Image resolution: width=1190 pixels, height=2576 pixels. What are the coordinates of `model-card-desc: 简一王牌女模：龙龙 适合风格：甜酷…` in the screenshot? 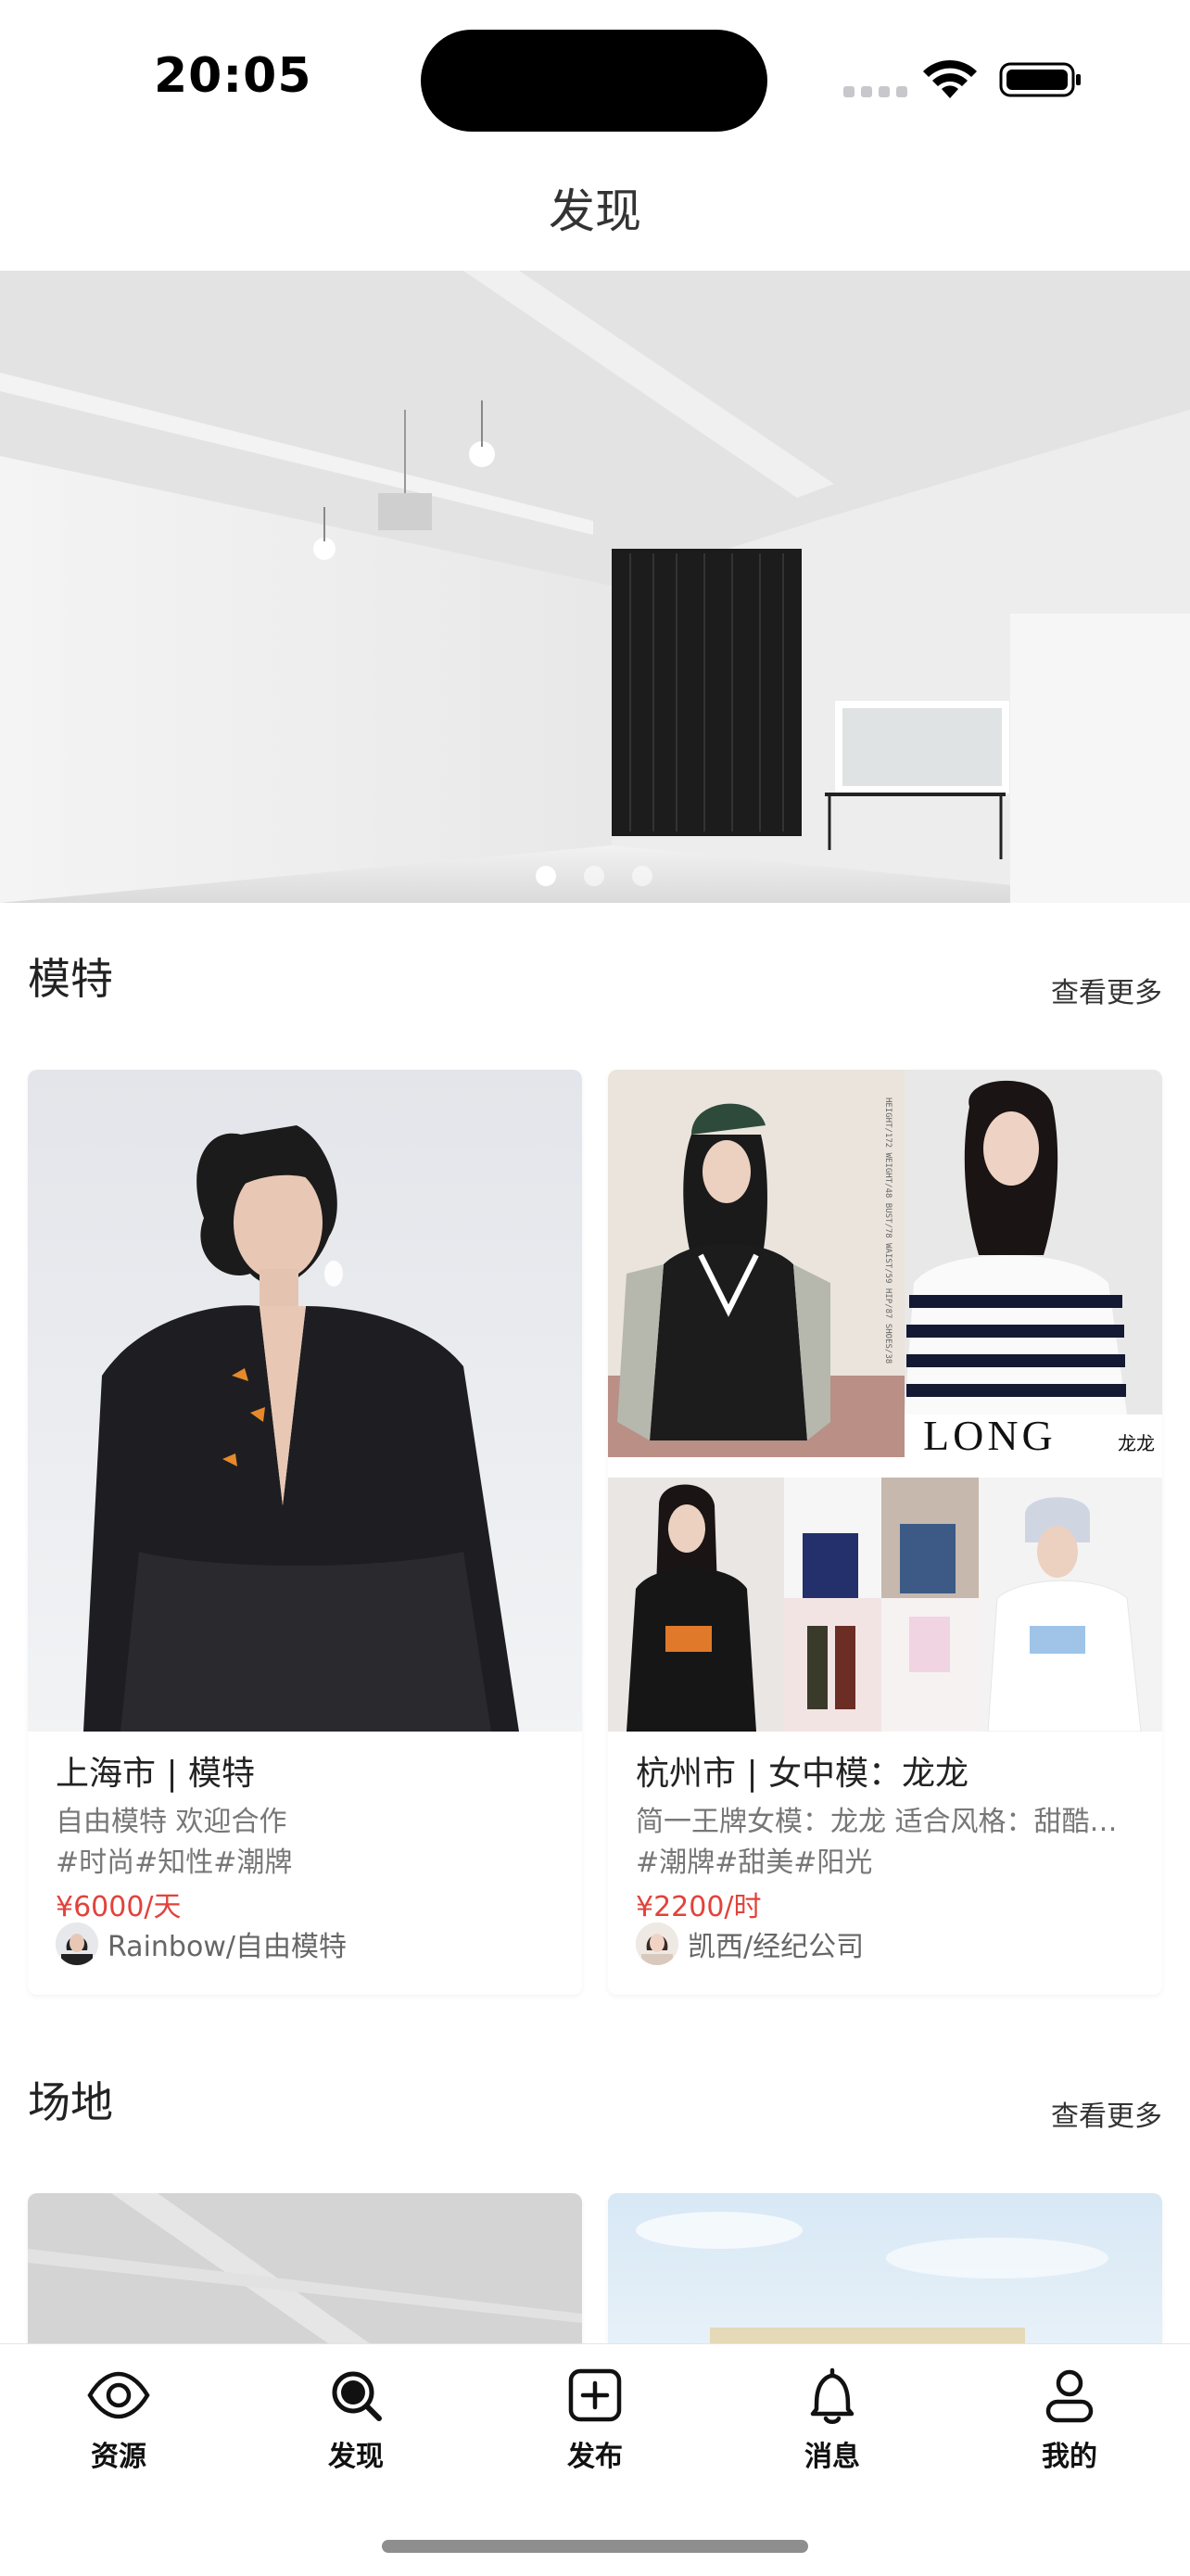 It's located at (877, 1822).